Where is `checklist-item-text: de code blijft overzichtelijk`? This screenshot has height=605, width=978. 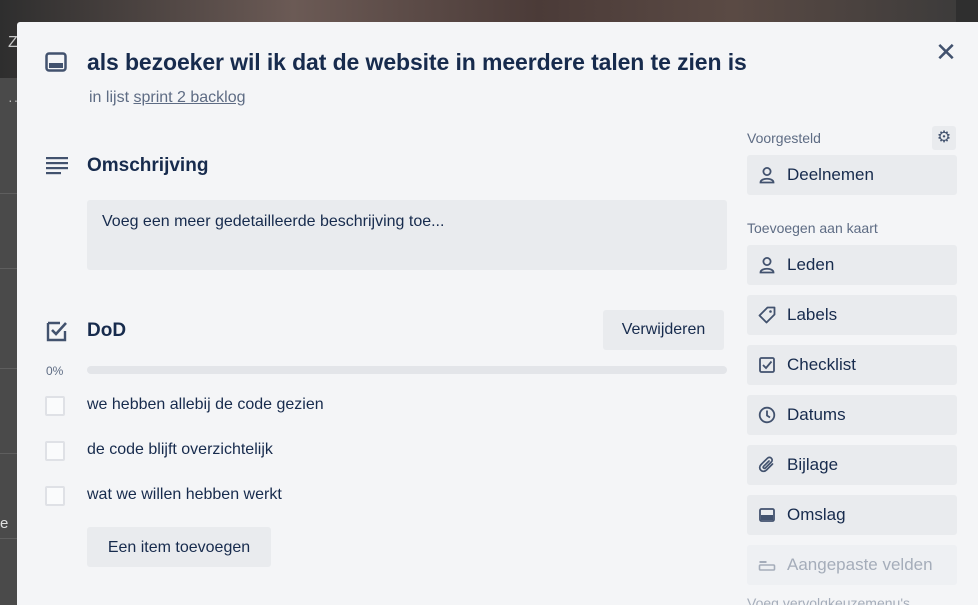 checklist-item-text: de code blijft overzichtelijk is located at coordinates (180, 450).